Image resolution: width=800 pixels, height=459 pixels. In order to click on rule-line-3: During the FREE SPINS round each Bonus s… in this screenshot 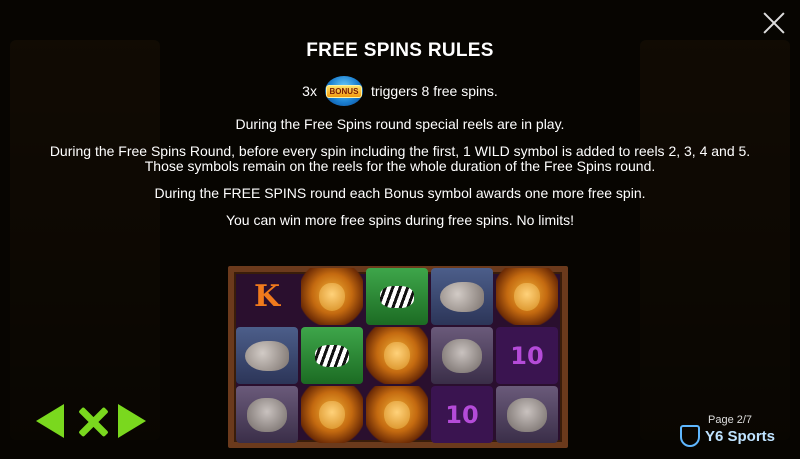, I will do `click(400, 193)`.